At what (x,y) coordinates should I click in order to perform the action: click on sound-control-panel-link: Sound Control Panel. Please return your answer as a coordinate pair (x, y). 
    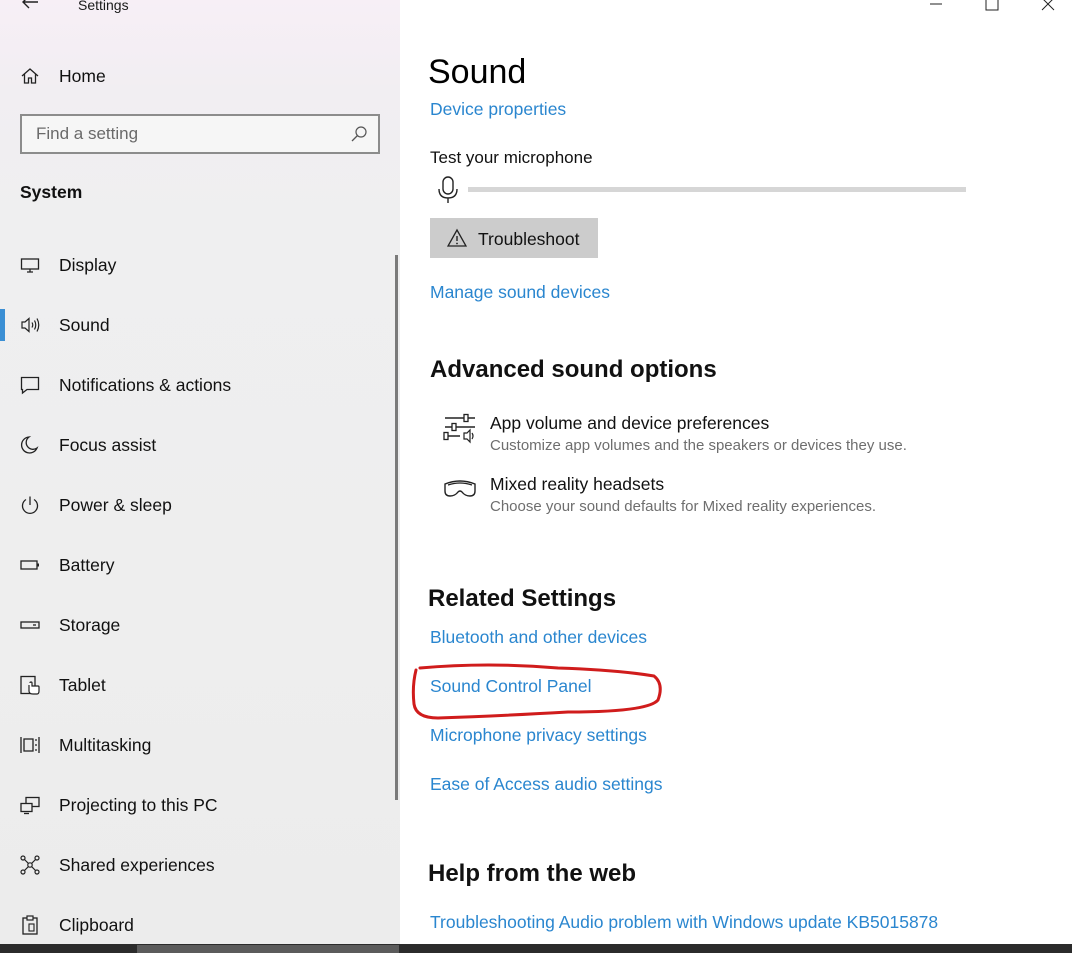
    Looking at the image, I should click on (511, 686).